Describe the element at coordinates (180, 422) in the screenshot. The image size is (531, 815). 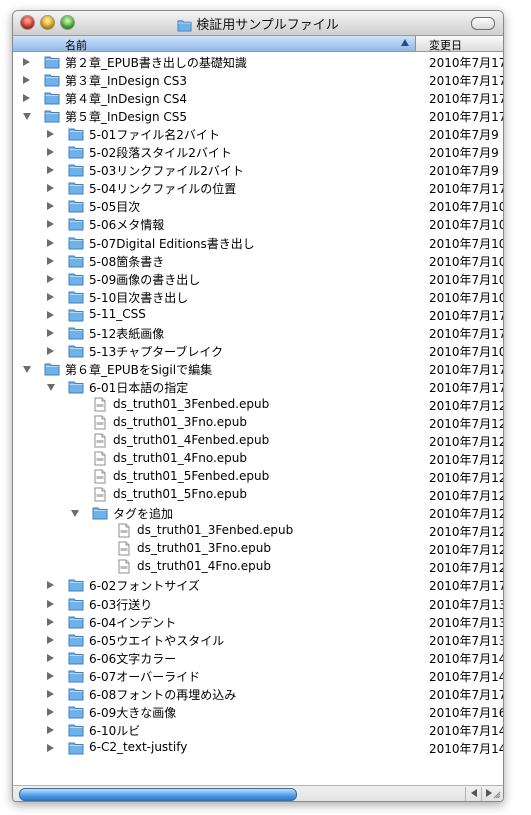
I see `file-name: ds_truth01_3Fno.epub` at that location.